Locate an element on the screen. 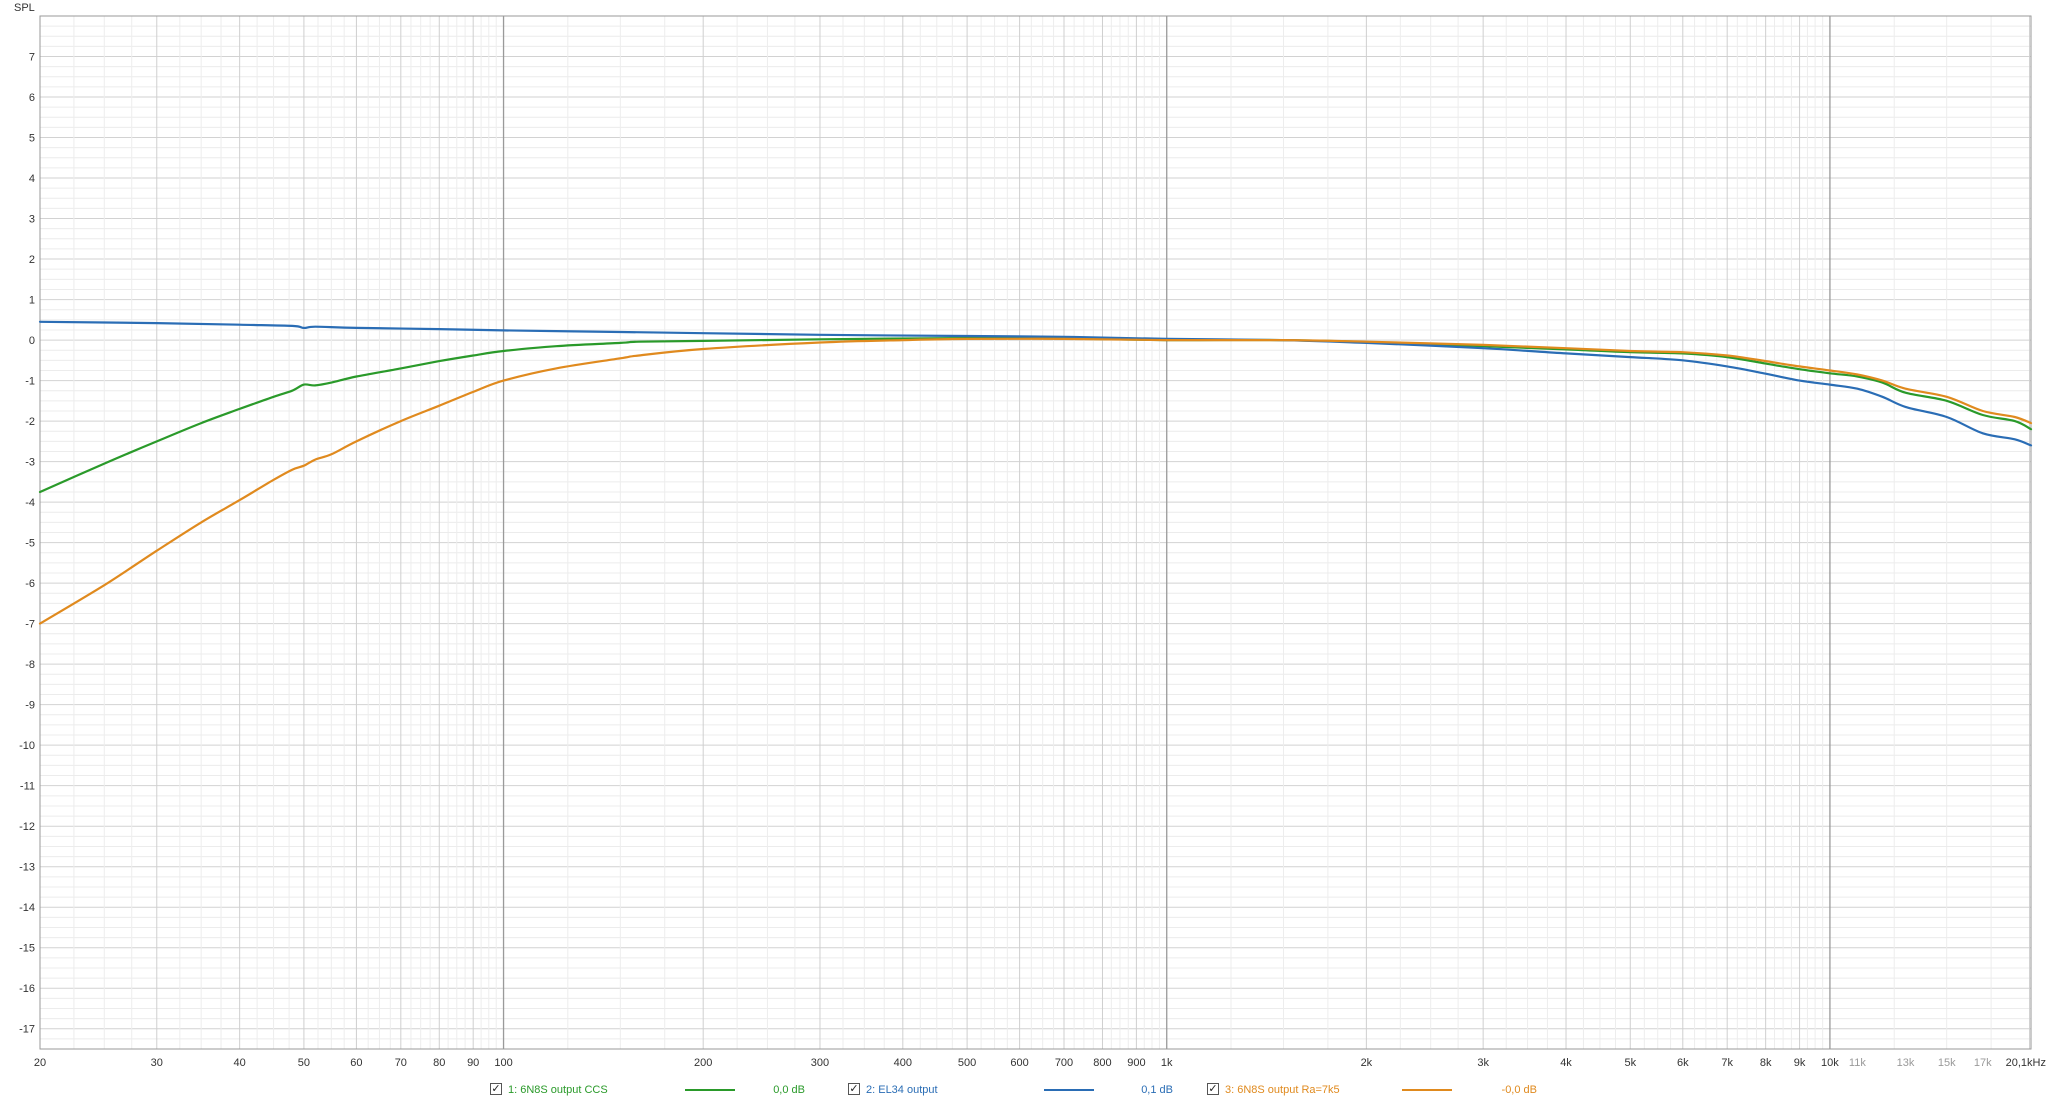  x-tick-label: 600 is located at coordinates (1019, 1063).